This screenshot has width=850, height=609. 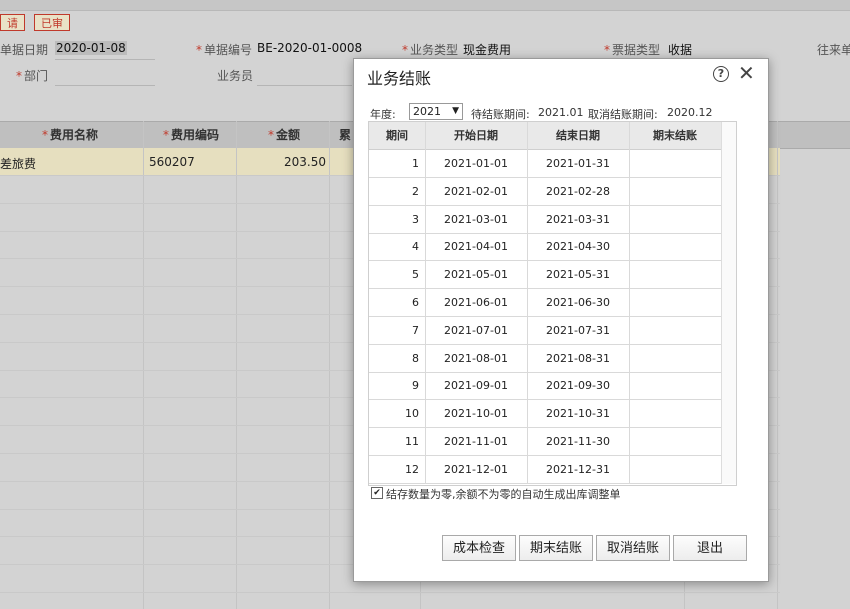 I want to click on period-row: 9 2021-09-01 2021-09-30, so click(x=545, y=386).